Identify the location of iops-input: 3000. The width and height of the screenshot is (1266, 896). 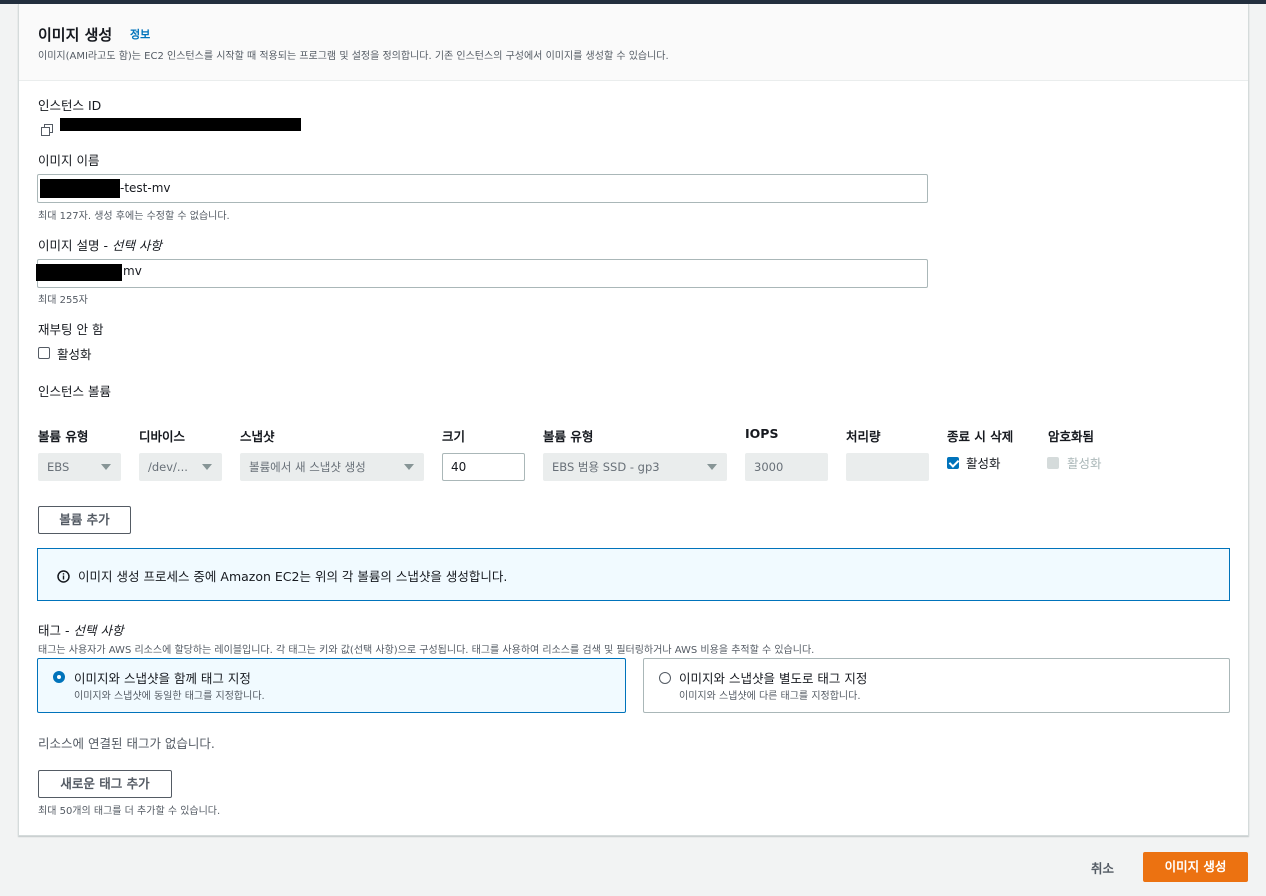
(786, 467).